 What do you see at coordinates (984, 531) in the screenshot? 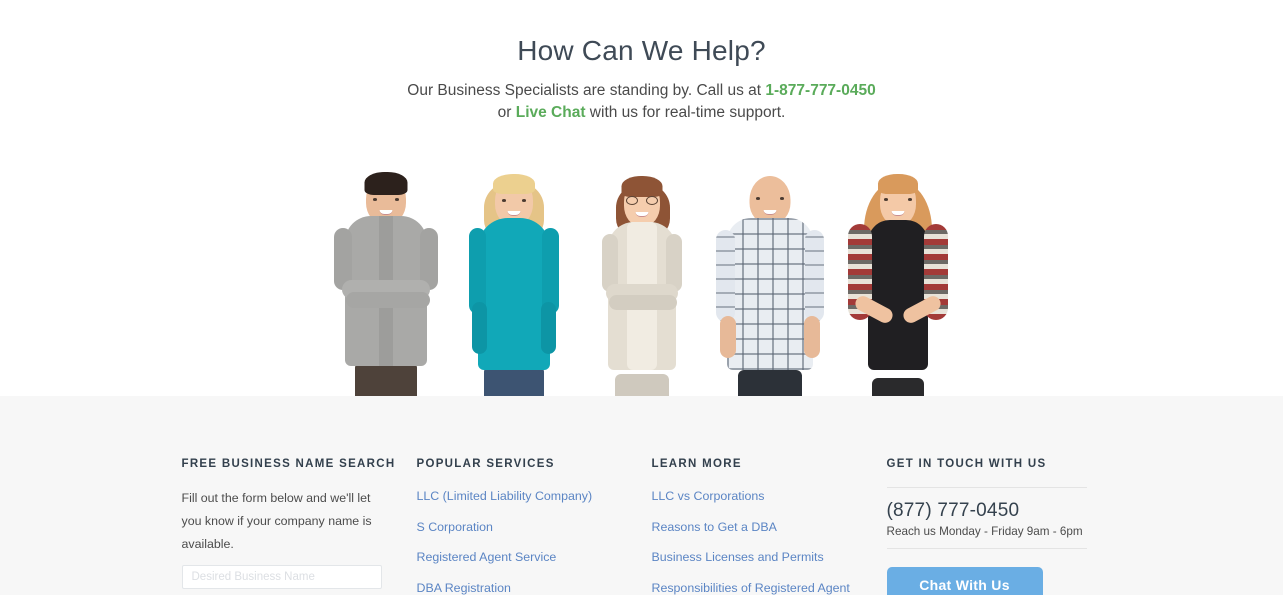
I see `contact-hours: Reach us Monday - Friday 9am - 6pm` at bounding box center [984, 531].